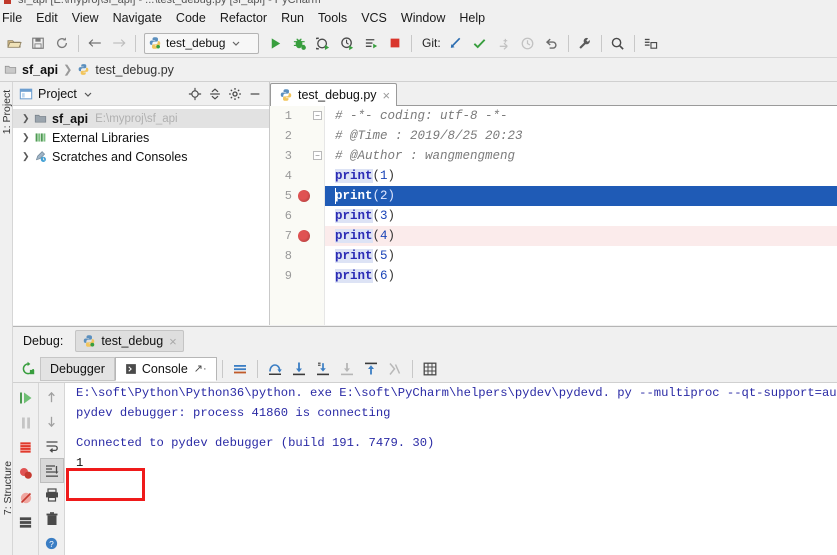 The image size is (837, 555). What do you see at coordinates (77, 368) in the screenshot?
I see `tab-debugger: Debugger` at bounding box center [77, 368].